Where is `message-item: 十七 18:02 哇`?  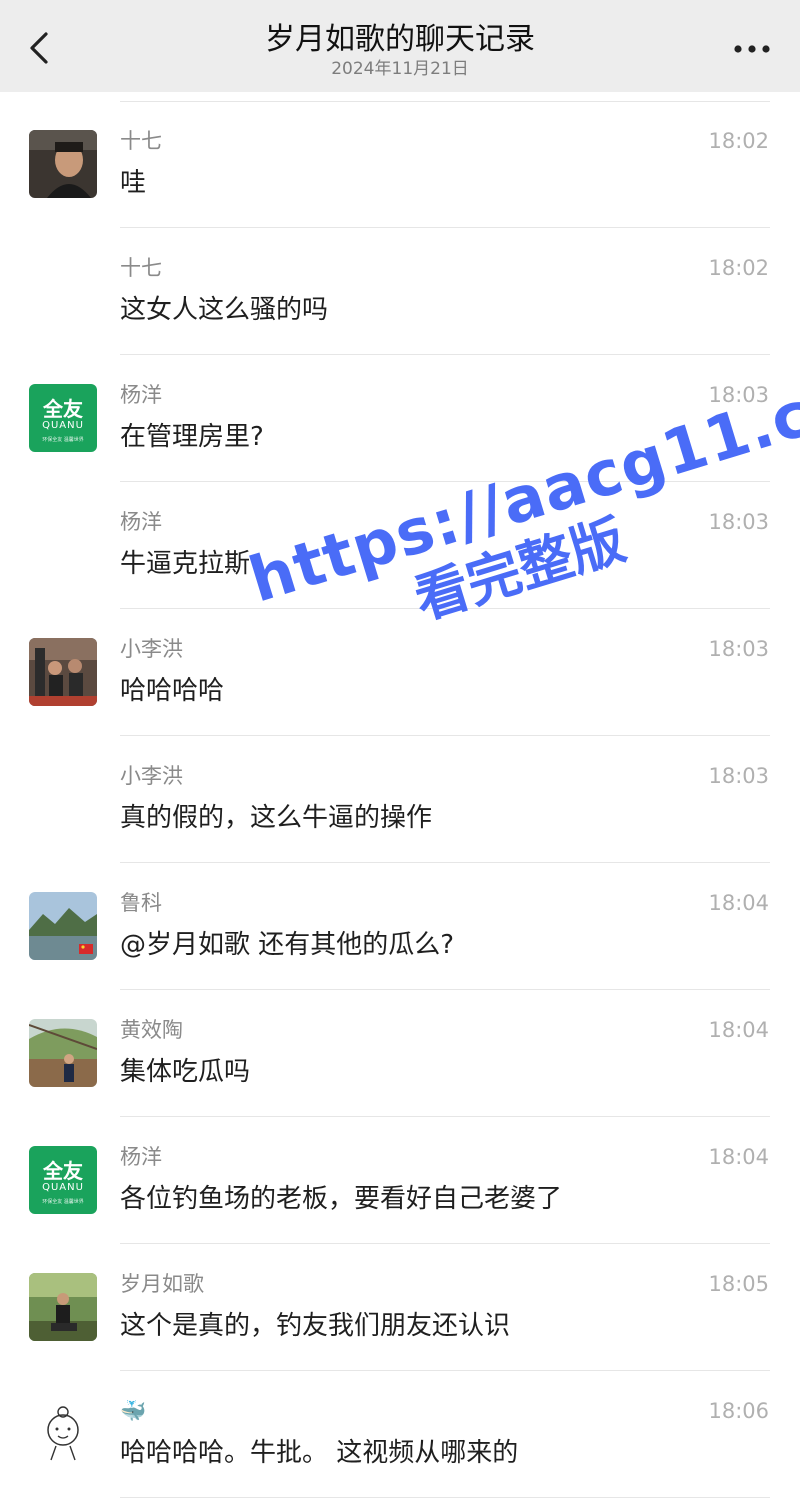 message-item: 十七 18:02 哇 is located at coordinates (400, 164).